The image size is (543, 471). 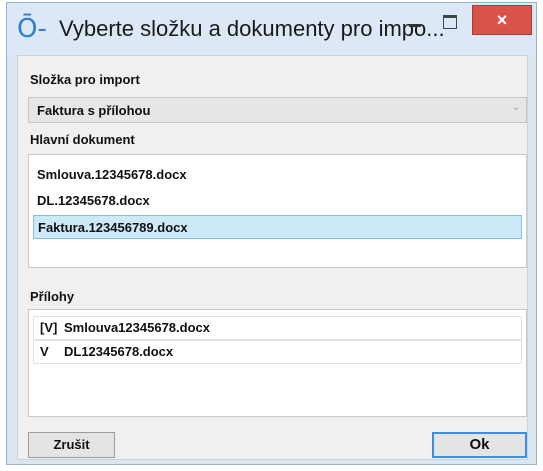 What do you see at coordinates (82, 139) in the screenshot?
I see `main-document-label: Hlavní dokument` at bounding box center [82, 139].